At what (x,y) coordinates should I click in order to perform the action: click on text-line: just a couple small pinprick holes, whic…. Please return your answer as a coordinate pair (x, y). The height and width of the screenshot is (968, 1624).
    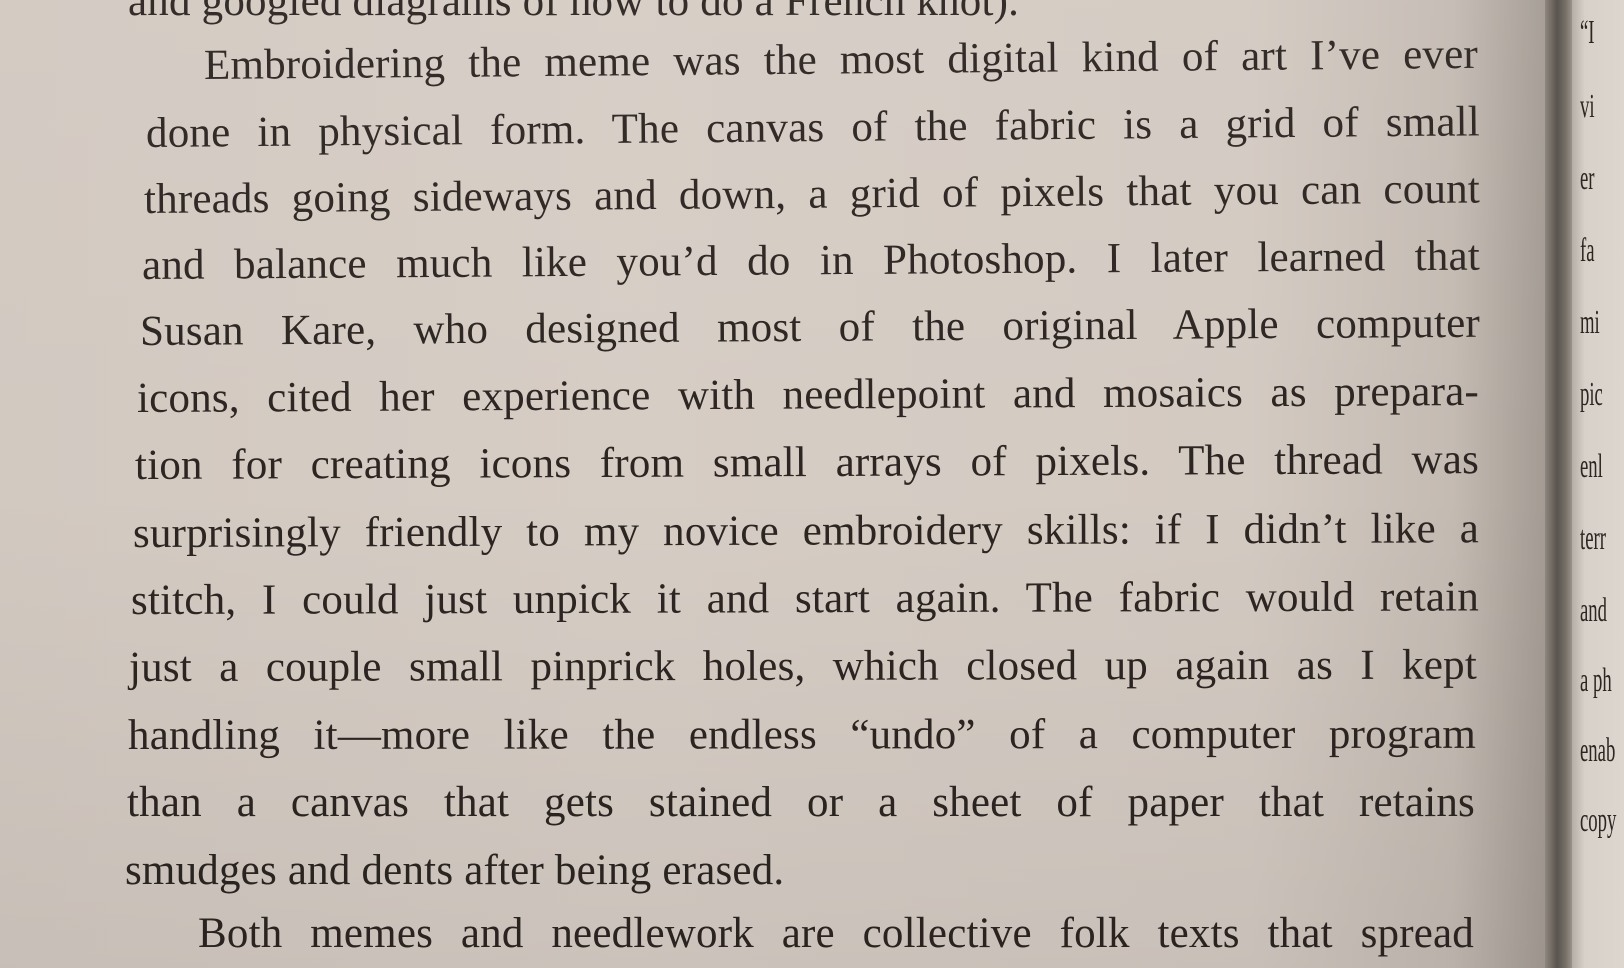
    Looking at the image, I should click on (803, 666).